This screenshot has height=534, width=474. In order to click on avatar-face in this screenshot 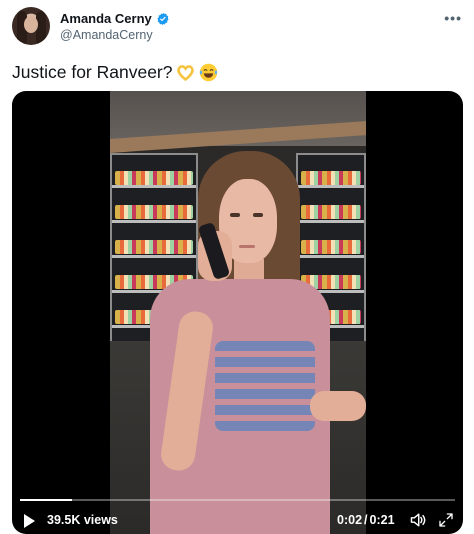, I will do `click(31, 24)`.